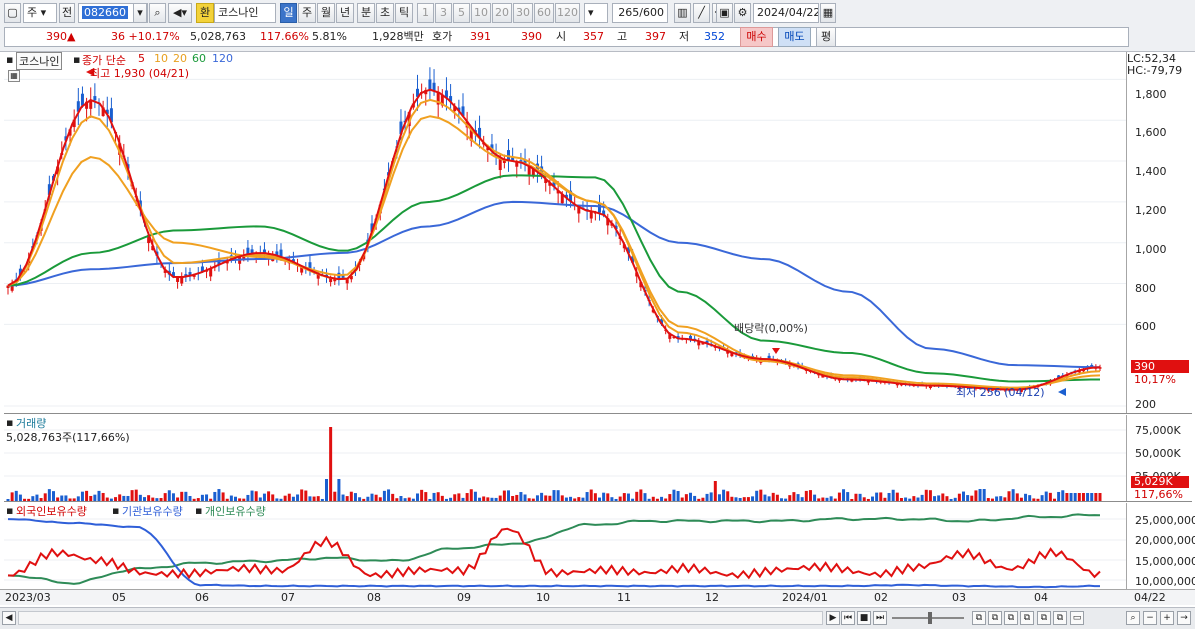  What do you see at coordinates (565, 546) in the screenshot?
I see `holding-panel: ▪ 외국인보유수량 ▪ 기관보유수량 ▪ 개인보유수량` at bounding box center [565, 546].